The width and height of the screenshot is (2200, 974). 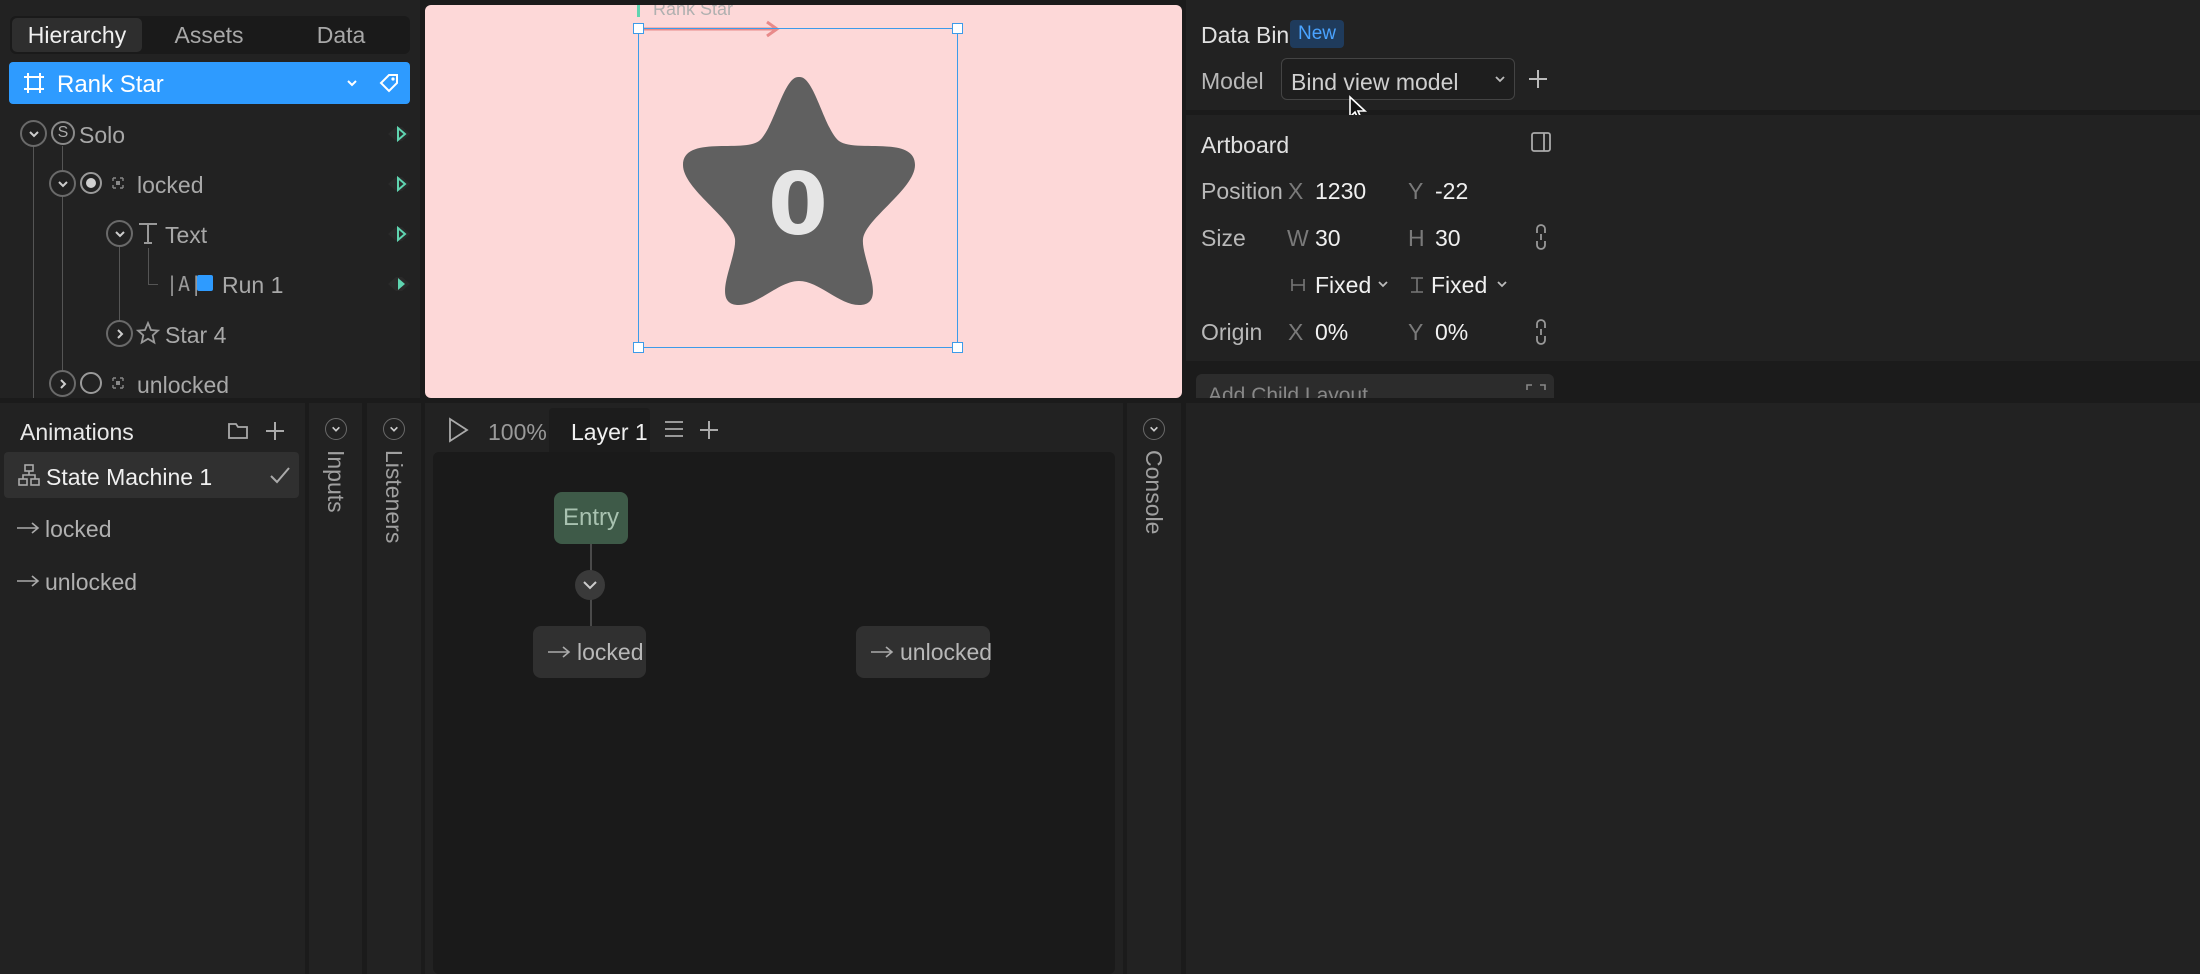 What do you see at coordinates (91, 183) in the screenshot?
I see `radio-selected-icon` at bounding box center [91, 183].